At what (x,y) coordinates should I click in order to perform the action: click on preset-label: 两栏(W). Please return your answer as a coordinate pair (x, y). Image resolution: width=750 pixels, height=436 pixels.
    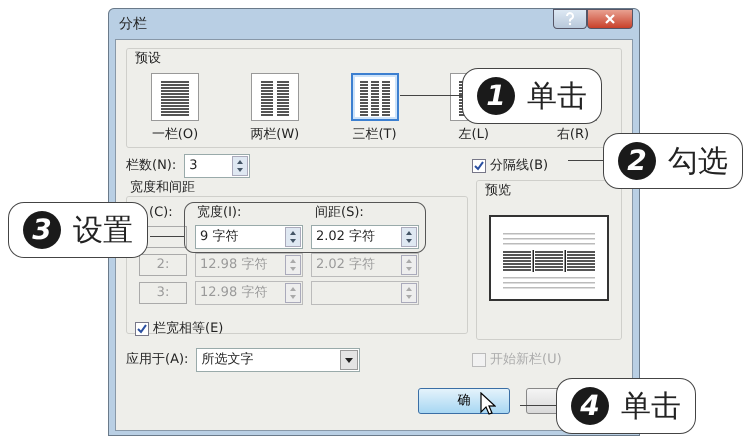
    Looking at the image, I should click on (275, 135).